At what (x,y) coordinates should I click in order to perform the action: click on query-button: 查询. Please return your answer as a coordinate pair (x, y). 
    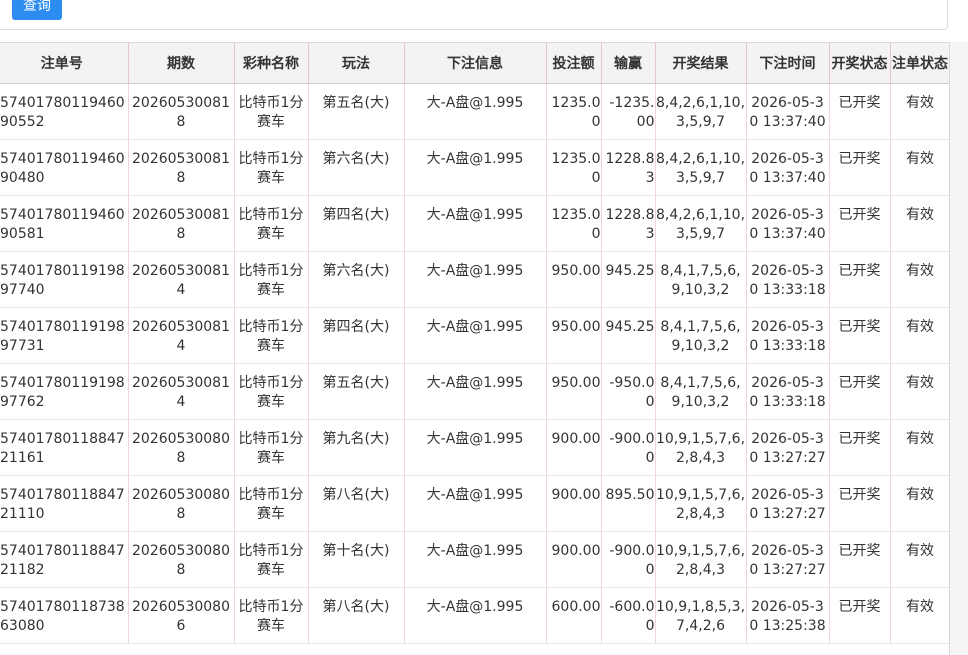
    Looking at the image, I should click on (37, 10).